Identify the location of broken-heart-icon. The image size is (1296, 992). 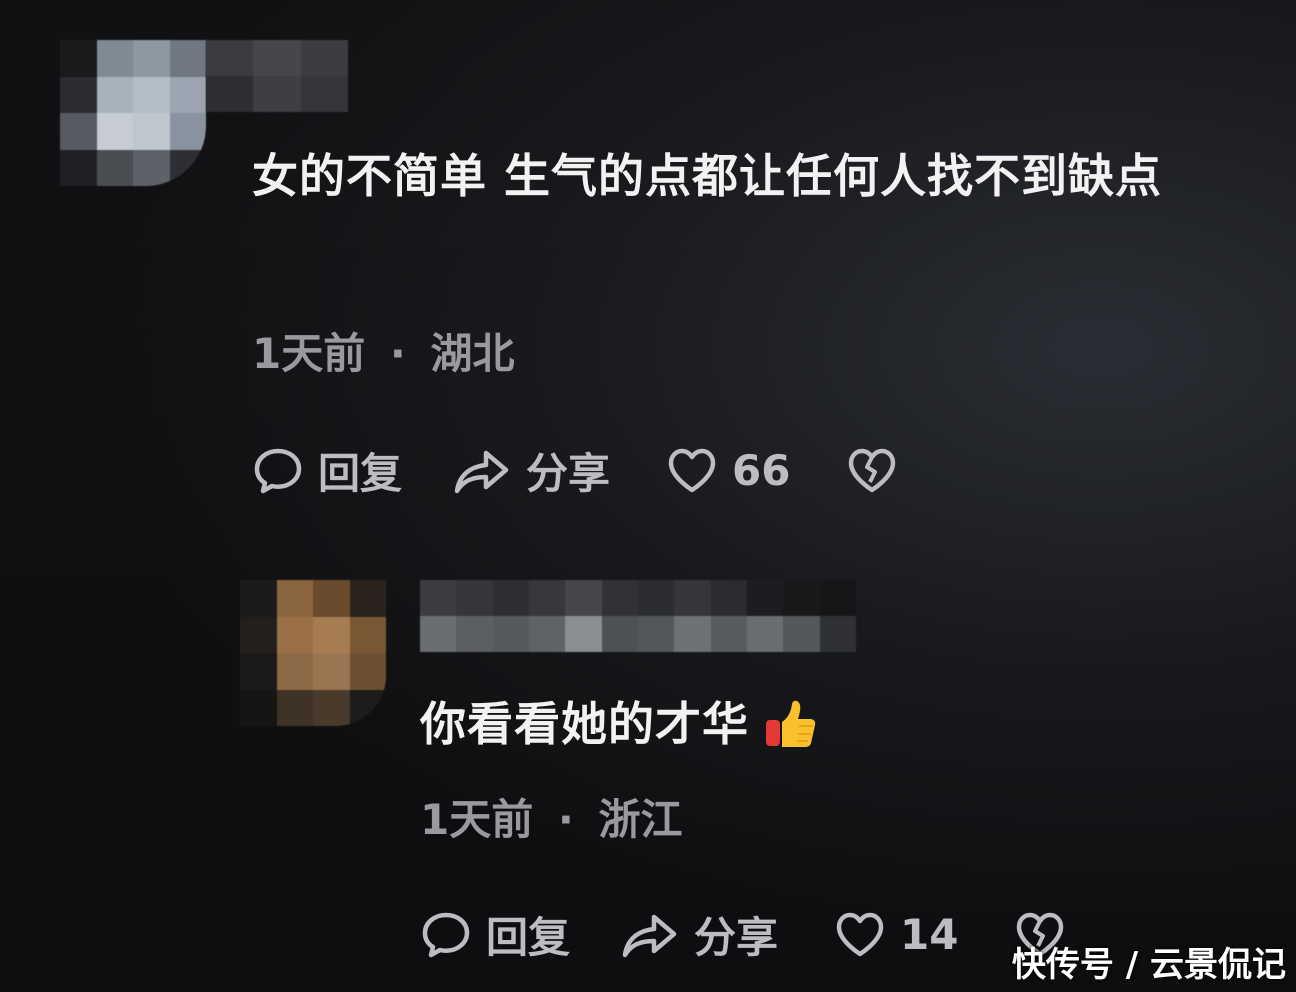
(872, 470).